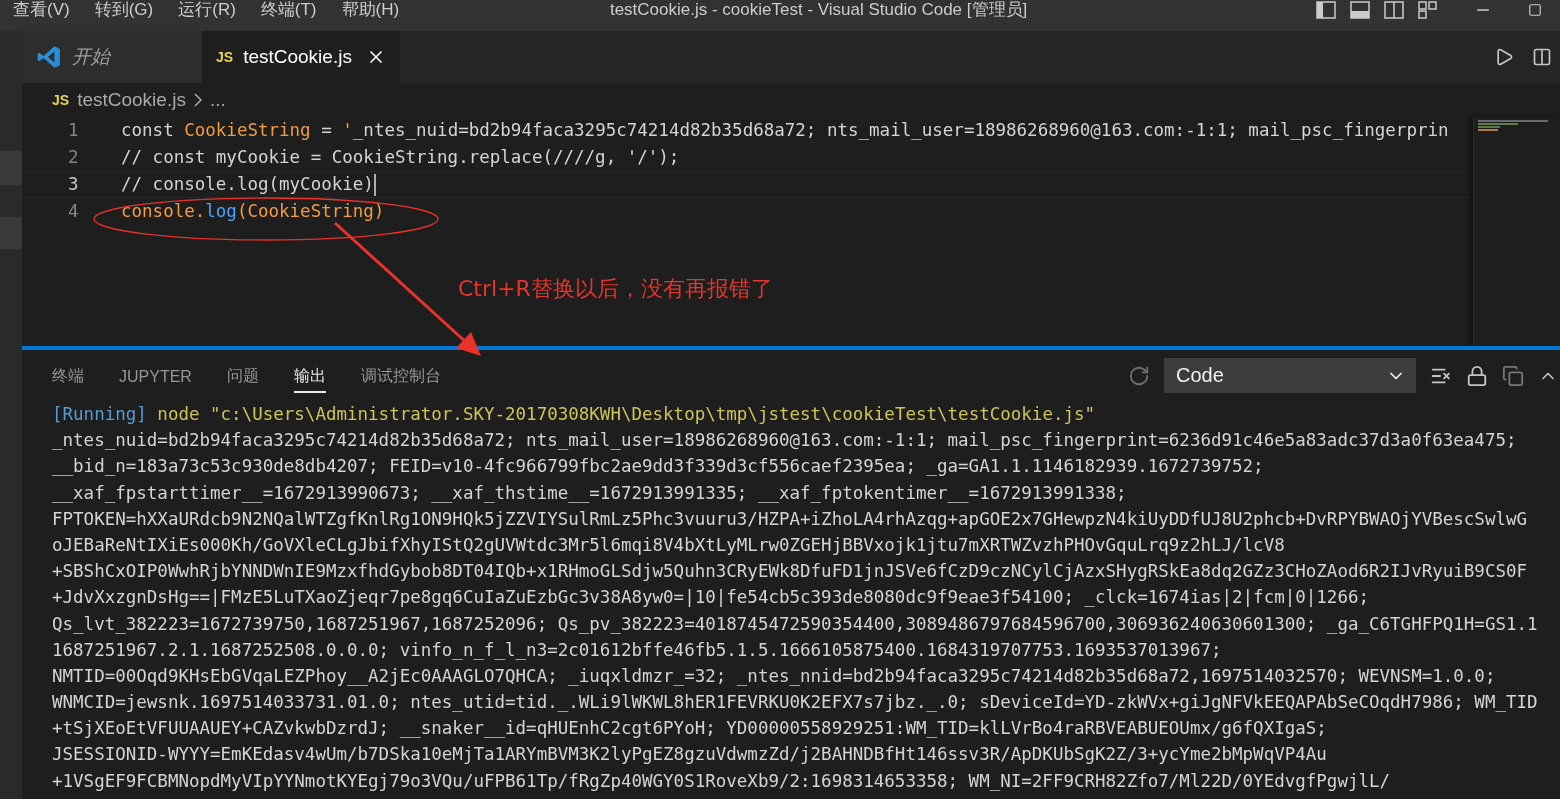 The width and height of the screenshot is (1560, 799). I want to click on copy-icon, so click(1513, 375).